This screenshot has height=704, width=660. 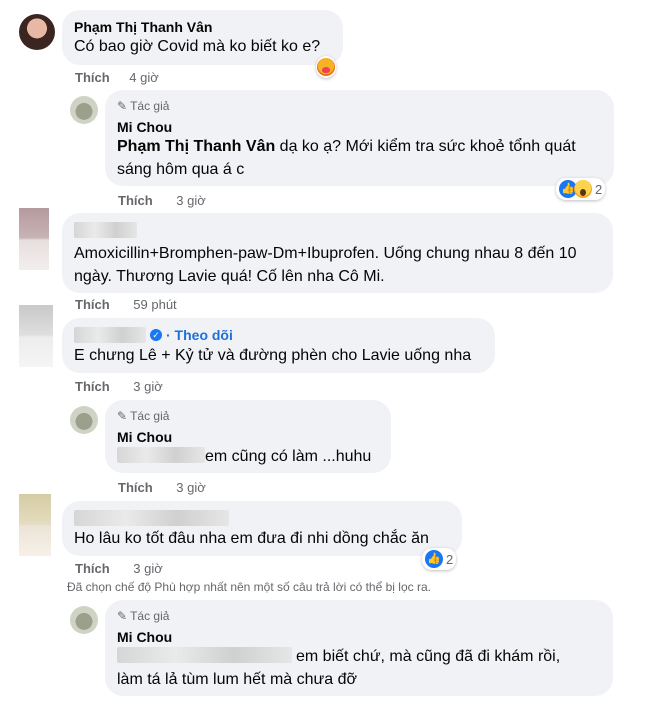 What do you see at coordinates (199, 335) in the screenshot?
I see `follow-link: · Theo dõi` at bounding box center [199, 335].